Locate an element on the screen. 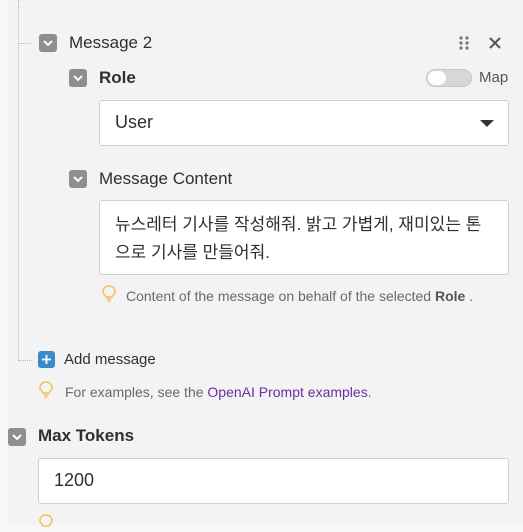 Image resolution: width=523 pixels, height=532 pixels. max-tokens-label: Max Tokens is located at coordinates (86, 435).